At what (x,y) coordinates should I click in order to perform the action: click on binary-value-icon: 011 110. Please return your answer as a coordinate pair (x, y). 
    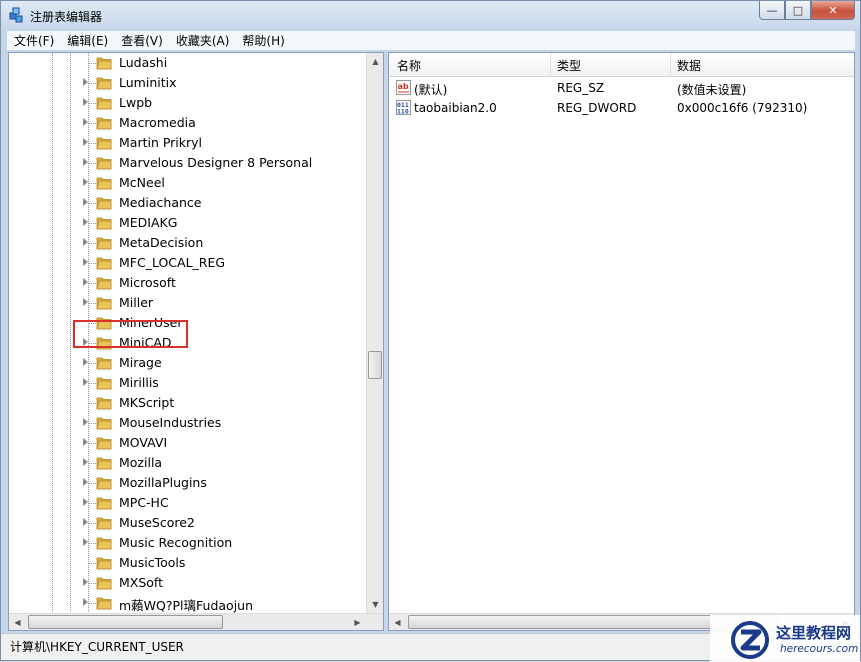
    Looking at the image, I should click on (403, 107).